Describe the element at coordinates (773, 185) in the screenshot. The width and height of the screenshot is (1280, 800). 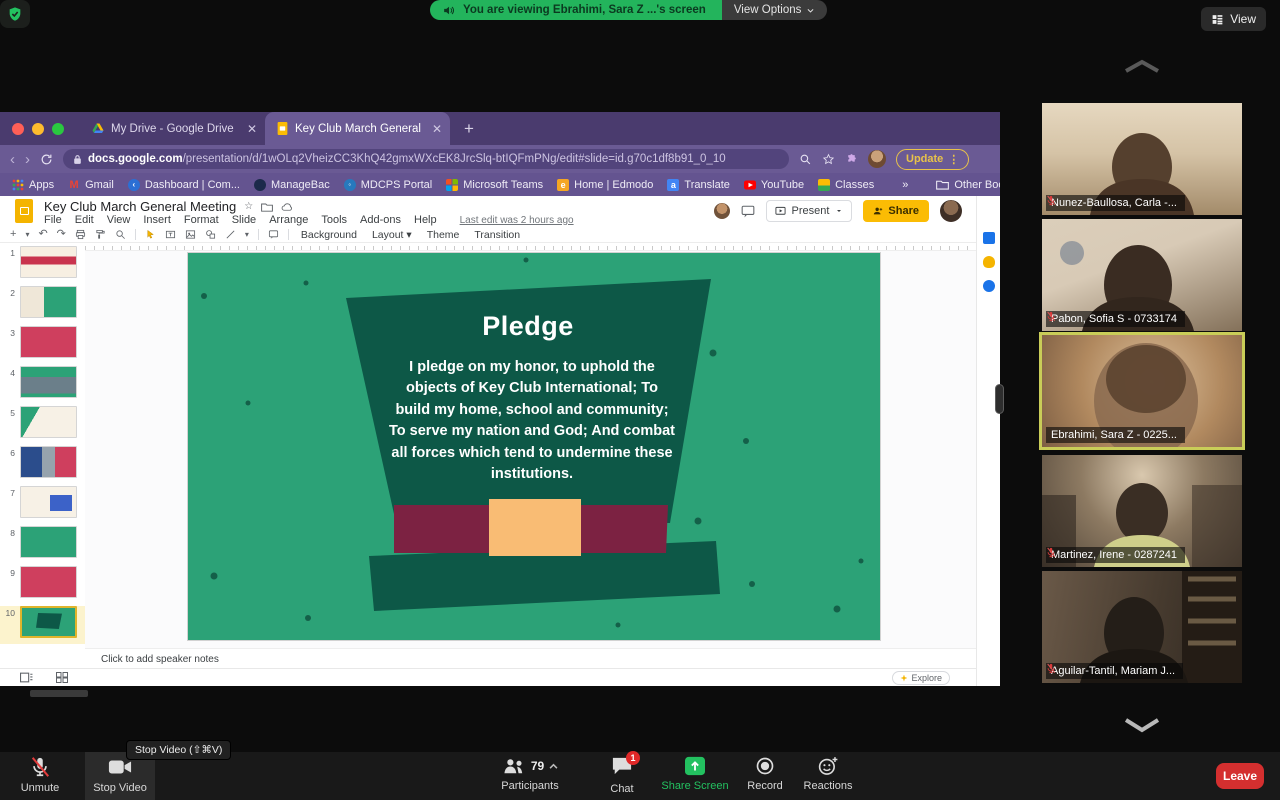
I see `bookmark-youtube: YouTube` at that location.